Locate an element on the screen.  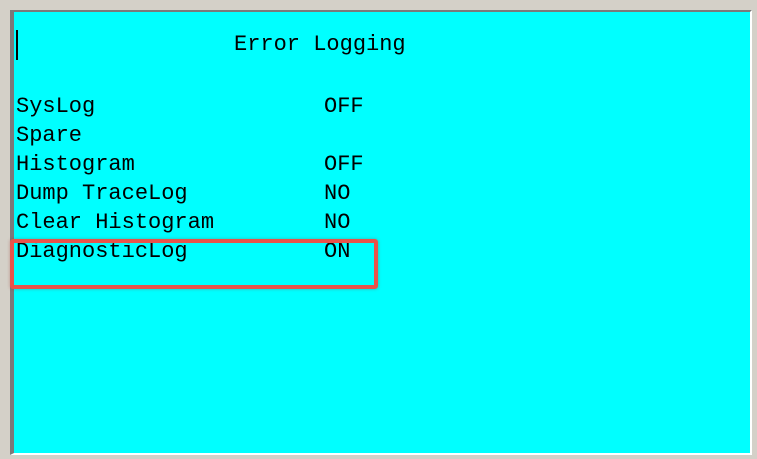
menu-item-spare: Spare is located at coordinates (316, 135).